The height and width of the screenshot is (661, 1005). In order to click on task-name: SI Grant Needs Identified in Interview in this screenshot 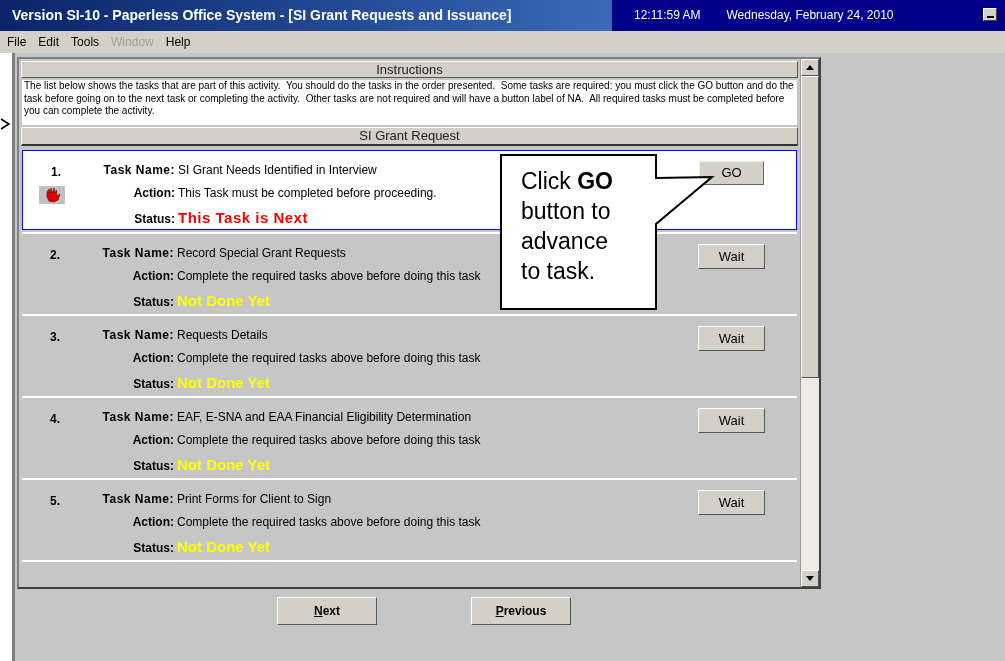, I will do `click(277, 170)`.